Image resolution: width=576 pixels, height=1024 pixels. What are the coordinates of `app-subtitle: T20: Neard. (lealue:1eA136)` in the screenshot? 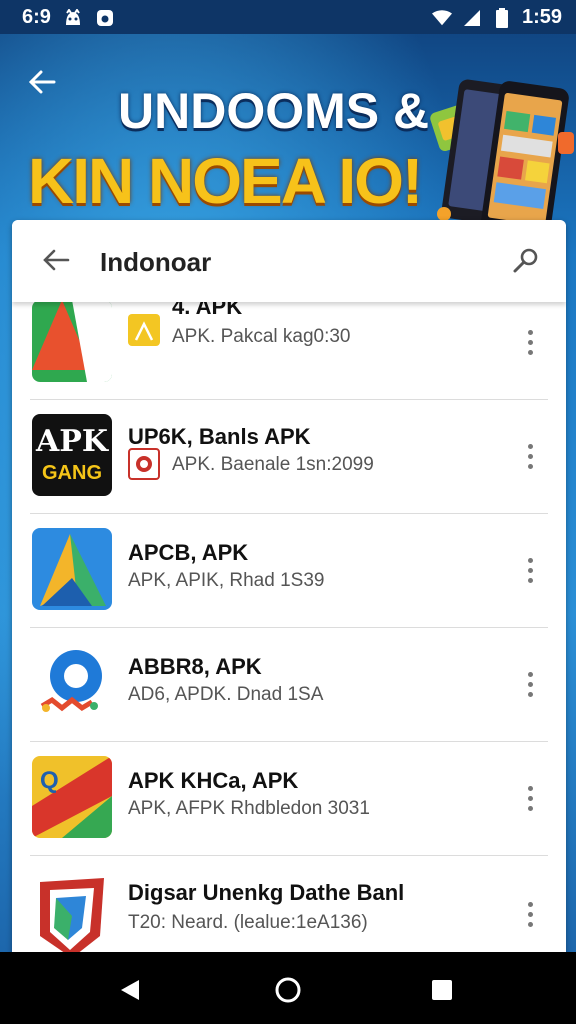 It's located at (248, 922).